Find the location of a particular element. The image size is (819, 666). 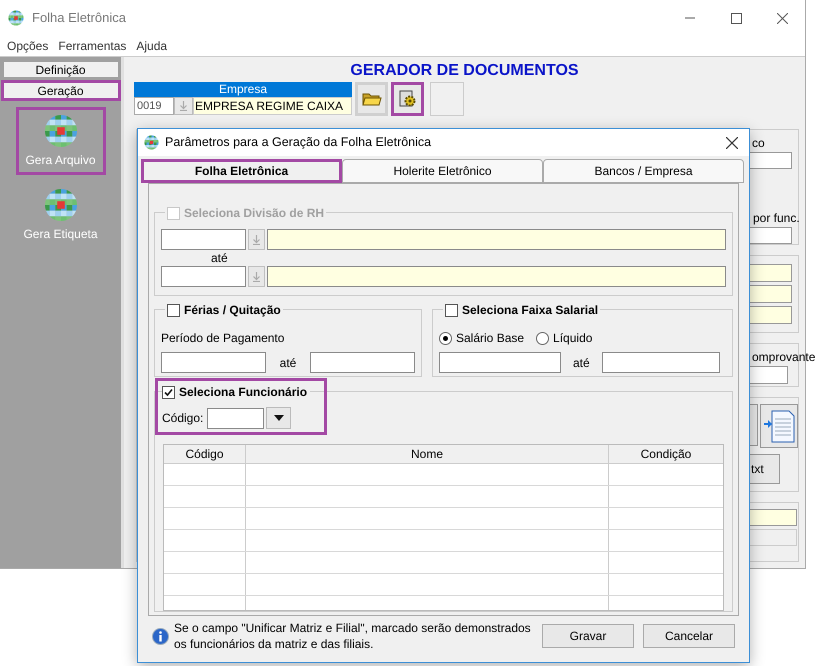

field-label: Código: is located at coordinates (183, 418).